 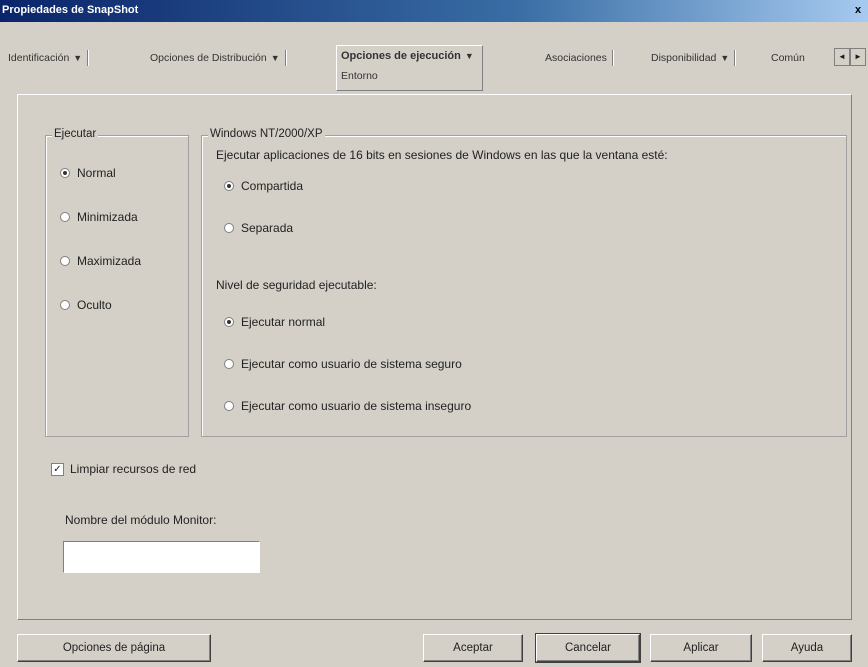 I want to click on radio-usuario-seguro: Ejecutar como usuario de sistema seguro, so click(x=343, y=364).